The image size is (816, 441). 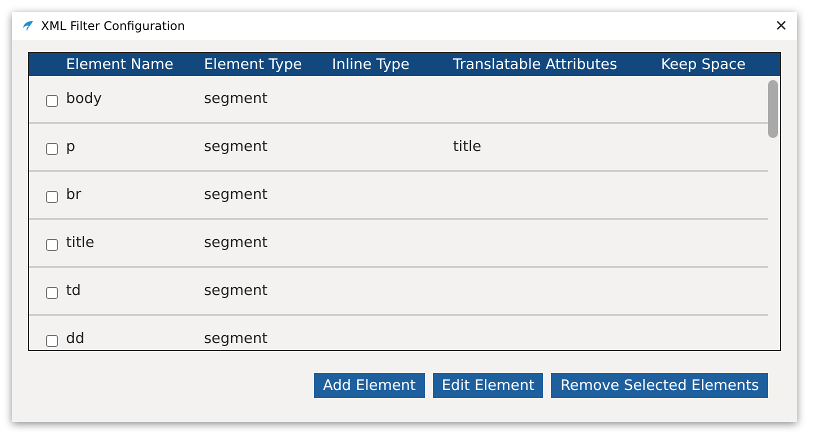 What do you see at coordinates (253, 64) in the screenshot?
I see `column-header: Element Type` at bounding box center [253, 64].